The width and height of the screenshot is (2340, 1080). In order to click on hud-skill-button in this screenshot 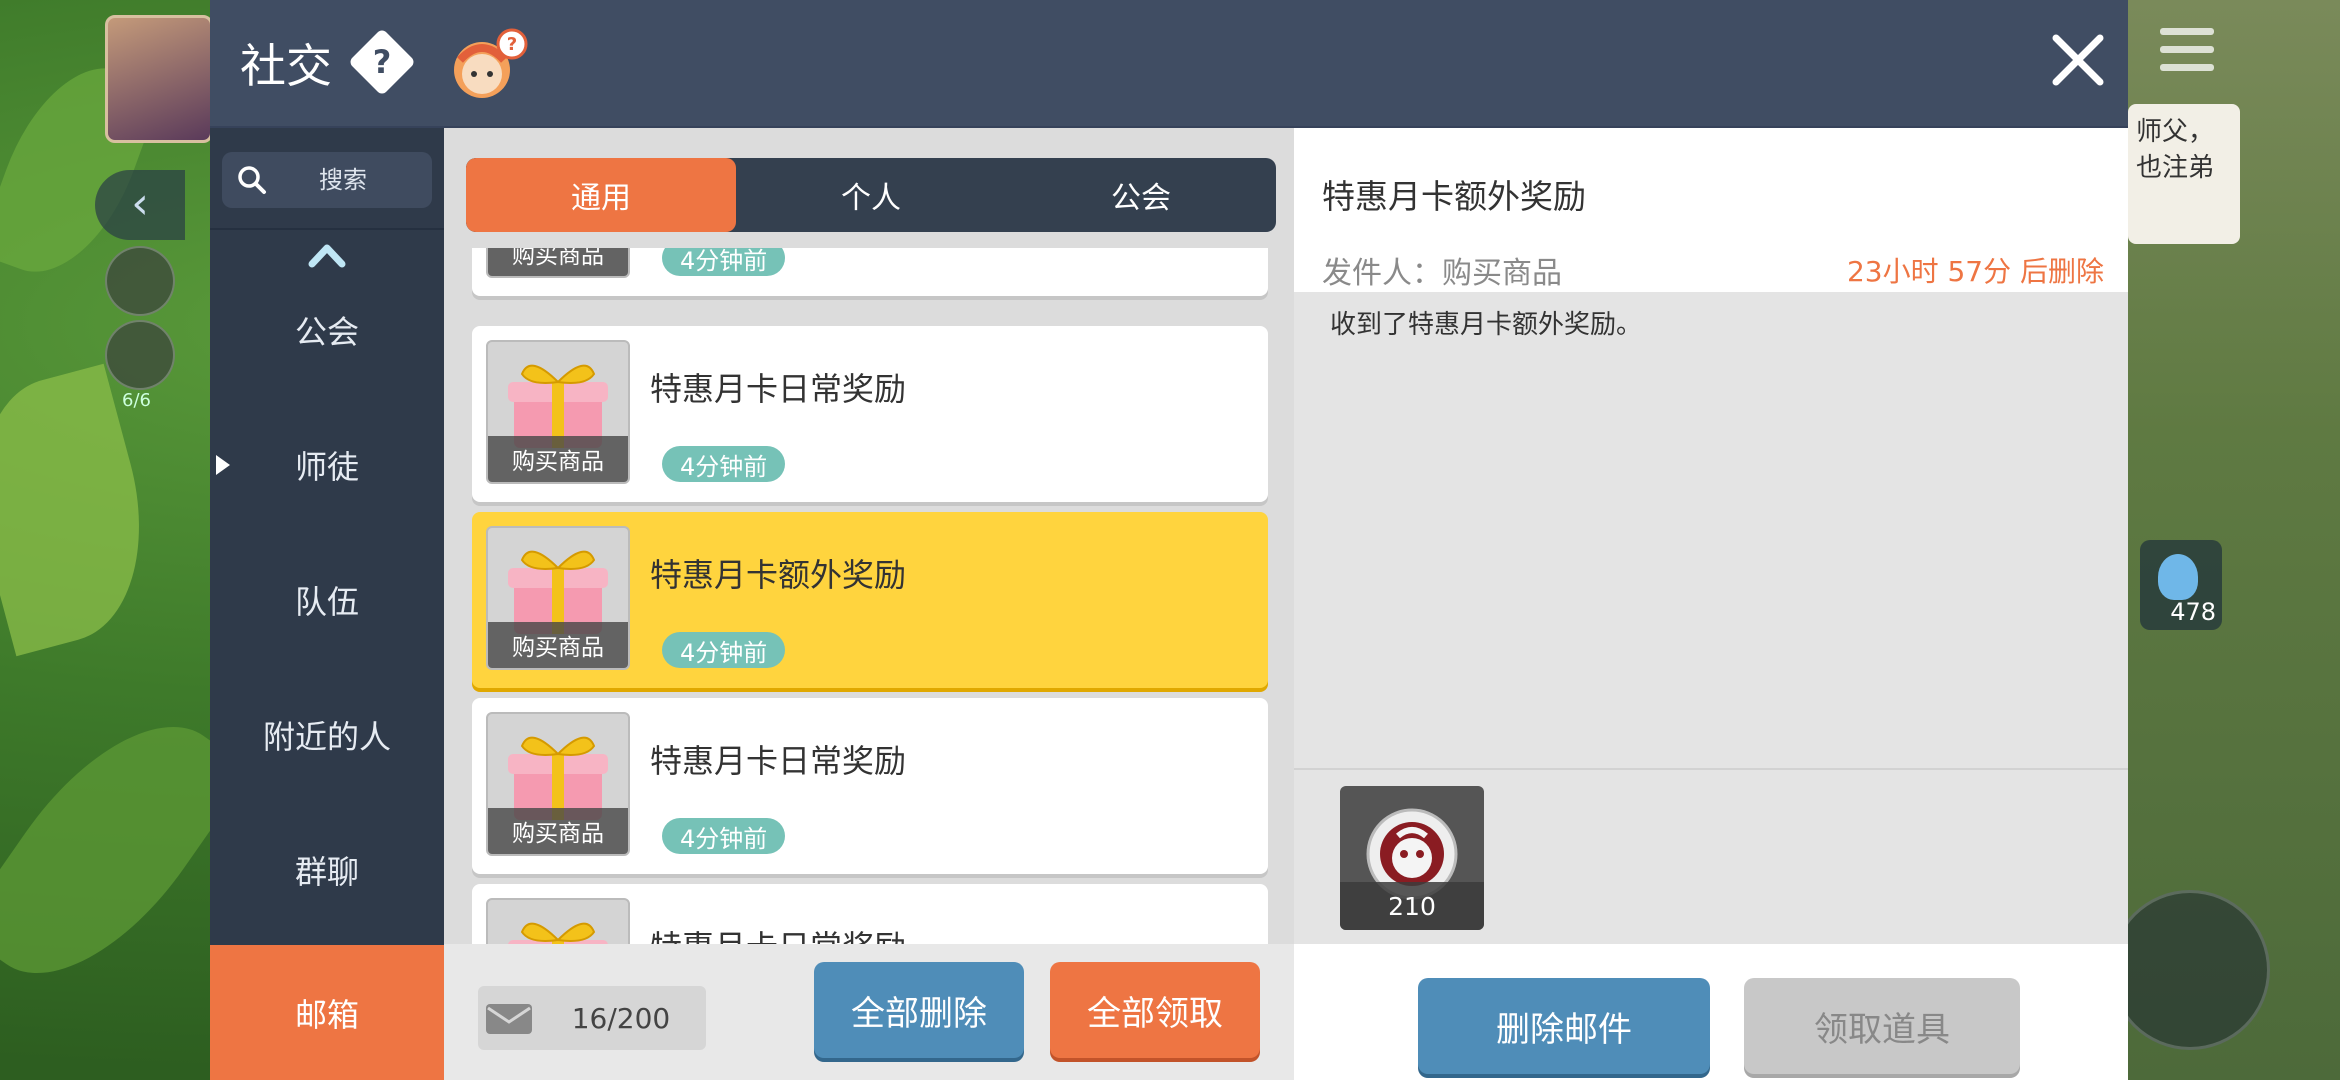, I will do `click(140, 281)`.